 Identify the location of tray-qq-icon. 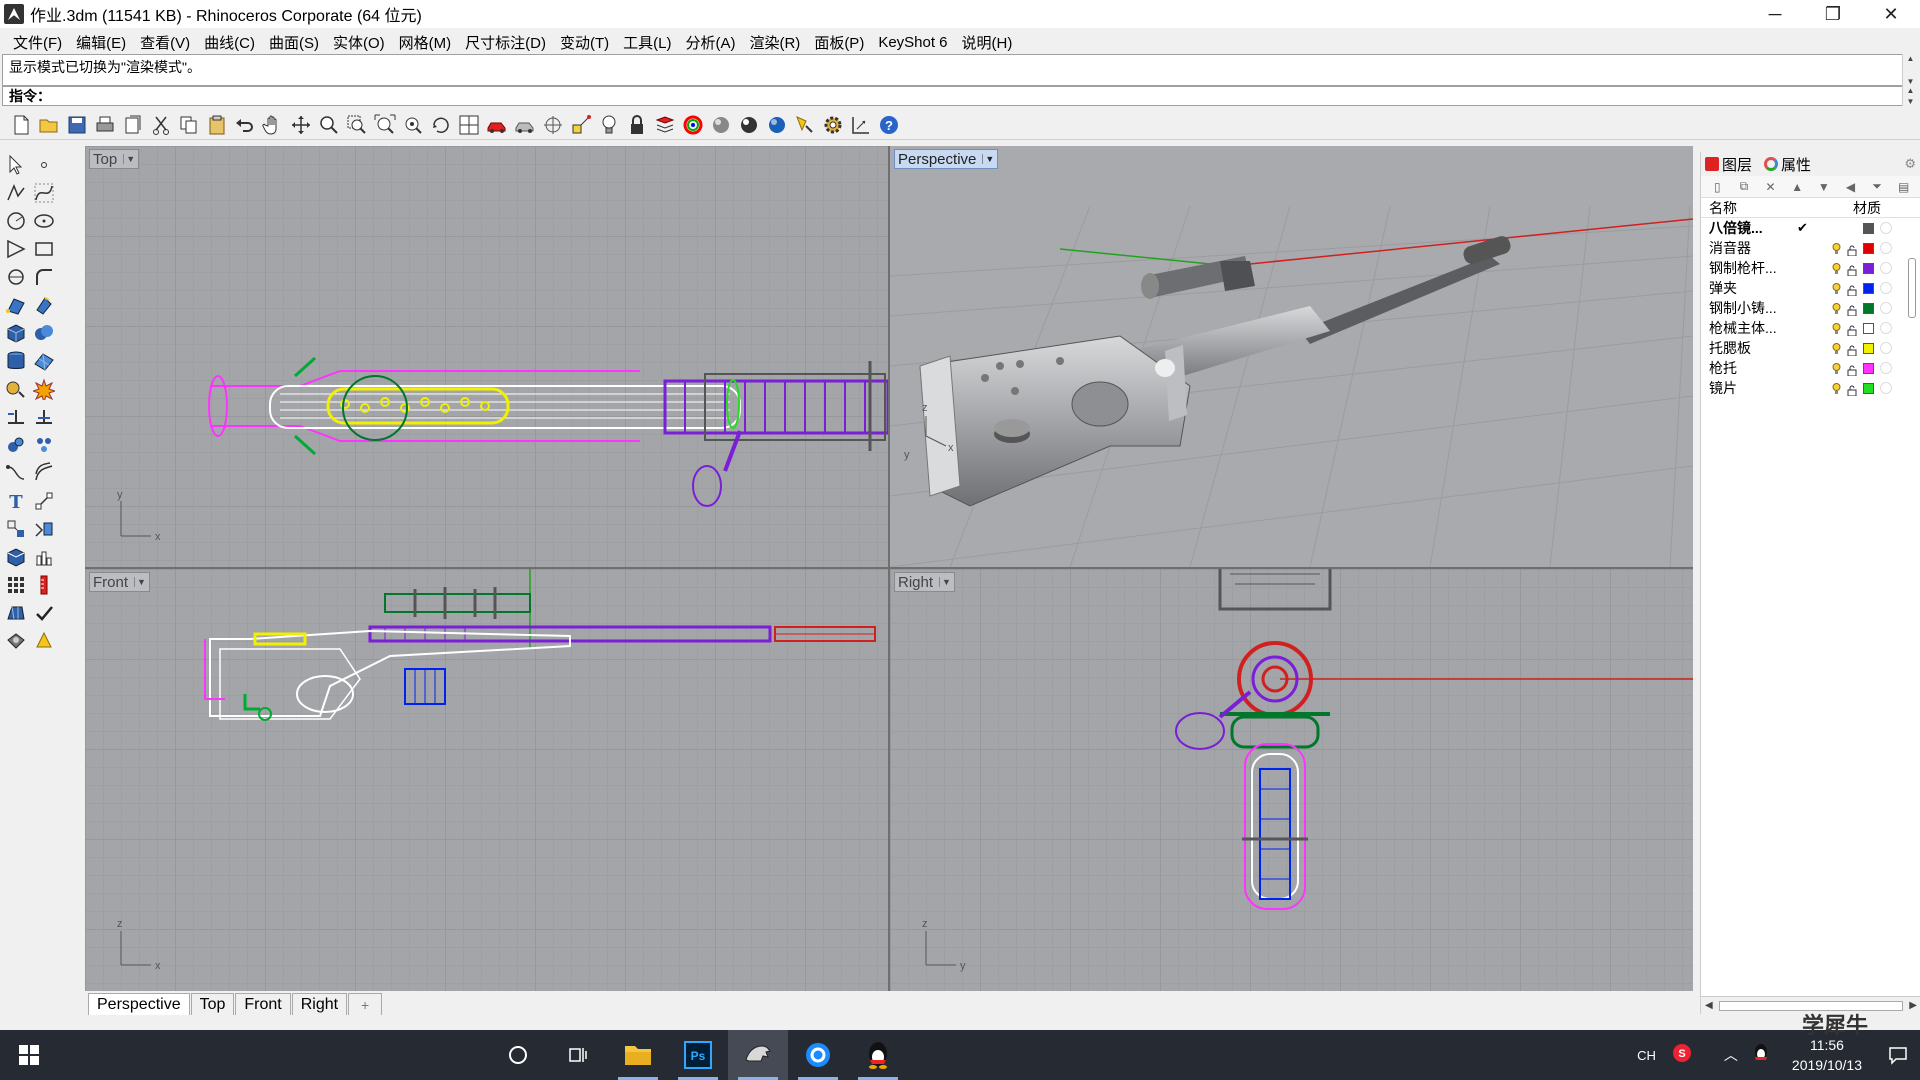
(1761, 1055).